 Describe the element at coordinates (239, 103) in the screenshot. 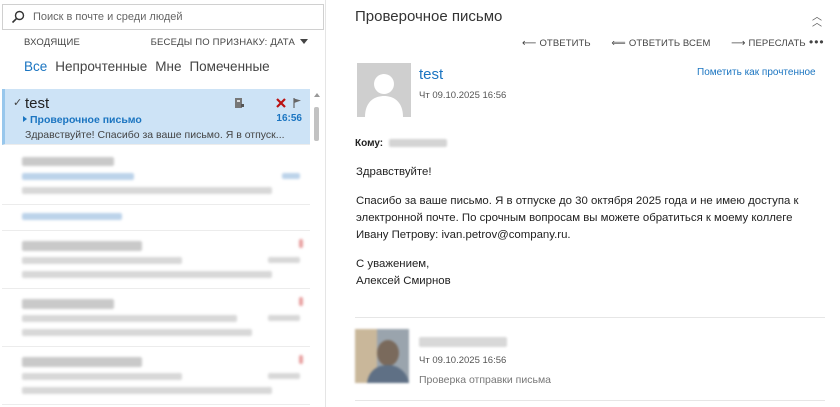

I see `move-icon` at that location.